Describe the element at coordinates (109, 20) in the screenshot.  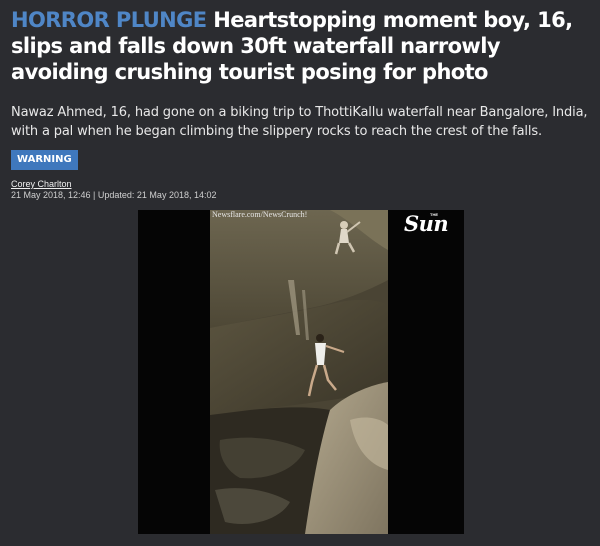
I see `headline-kicker: HORROR PLUNGE` at that location.